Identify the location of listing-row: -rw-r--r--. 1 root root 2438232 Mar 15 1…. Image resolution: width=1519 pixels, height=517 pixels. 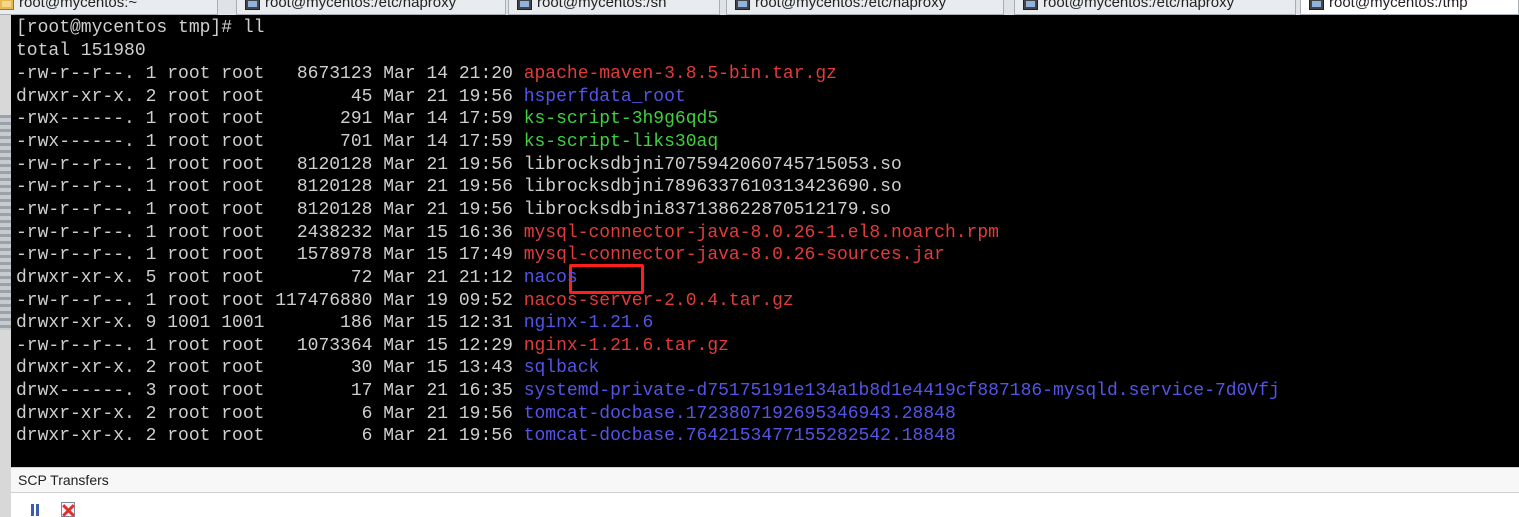
(507, 233).